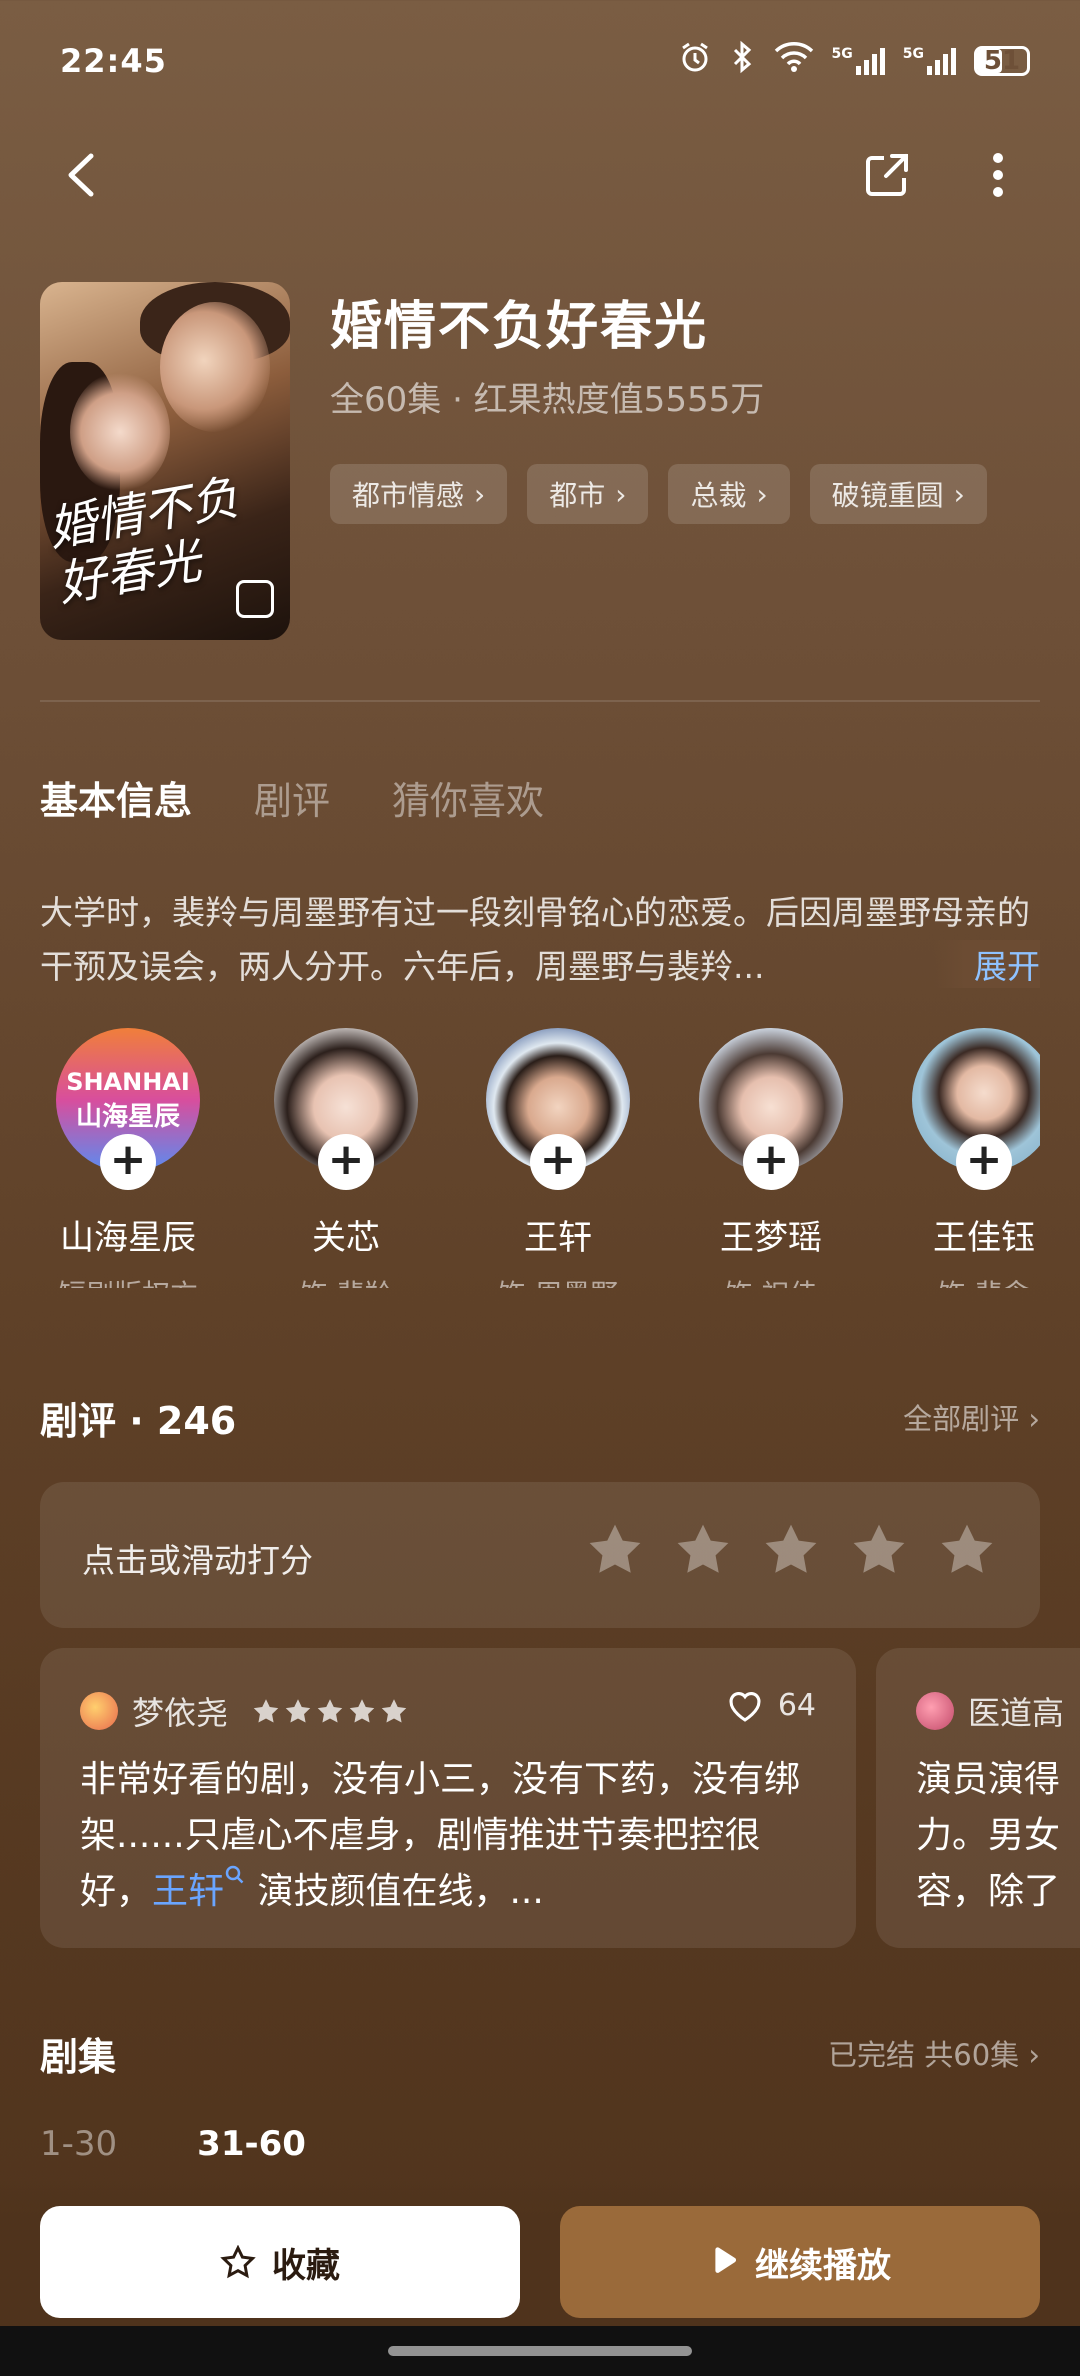 The height and width of the screenshot is (2376, 1080). I want to click on tag-item: 总裁 ›, so click(729, 494).